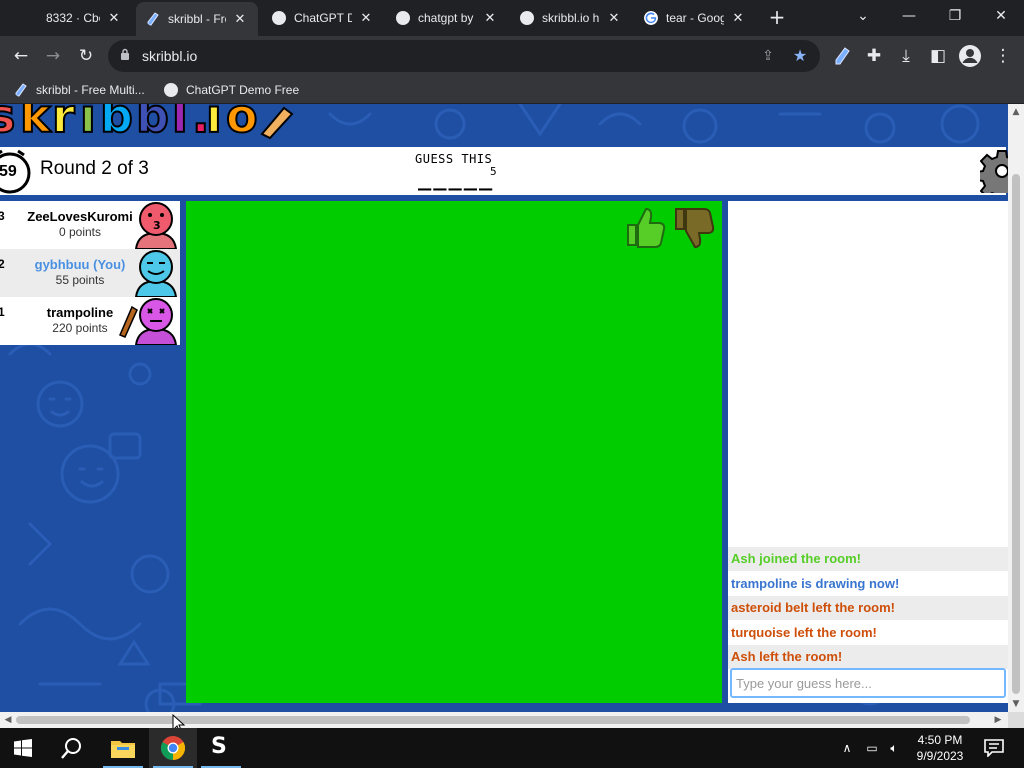  What do you see at coordinates (804, 632) in the screenshot?
I see `chat-message: turquoise left the room!` at bounding box center [804, 632].